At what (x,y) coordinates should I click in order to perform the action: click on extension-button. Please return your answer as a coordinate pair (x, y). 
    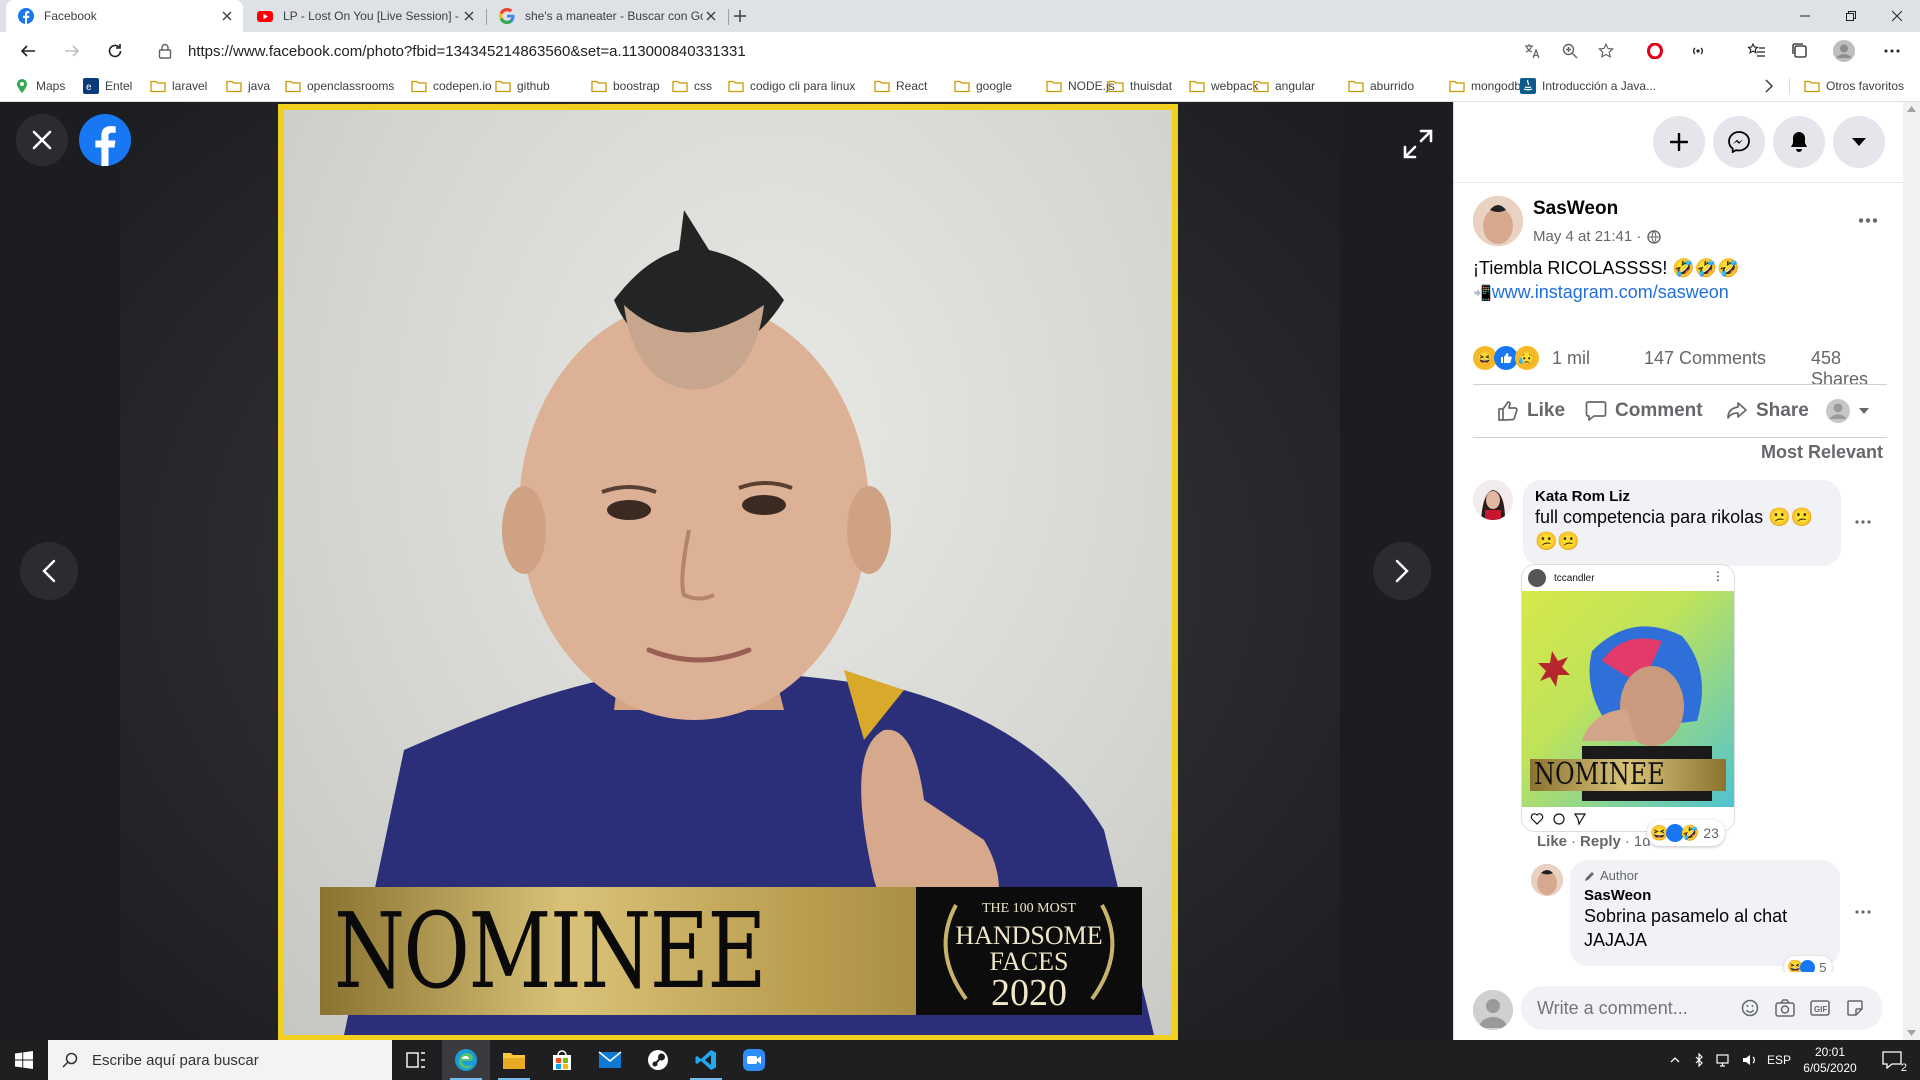
    Looking at the image, I should click on (1698, 51).